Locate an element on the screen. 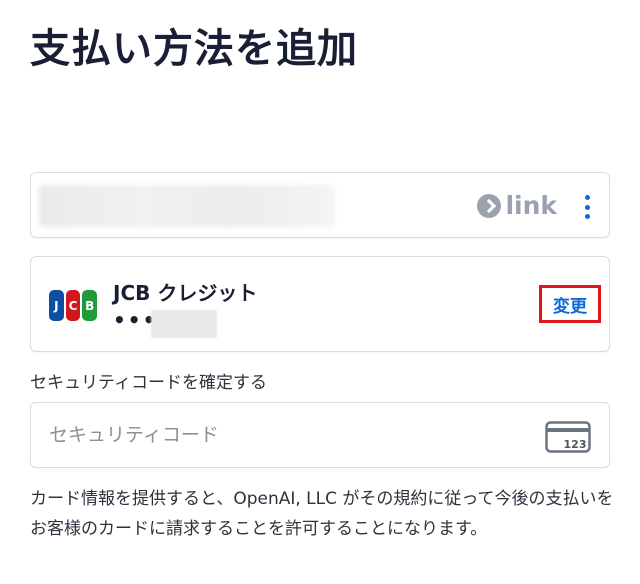 The width and height of the screenshot is (640, 584). jcb-letter-j: J is located at coordinates (56, 305).